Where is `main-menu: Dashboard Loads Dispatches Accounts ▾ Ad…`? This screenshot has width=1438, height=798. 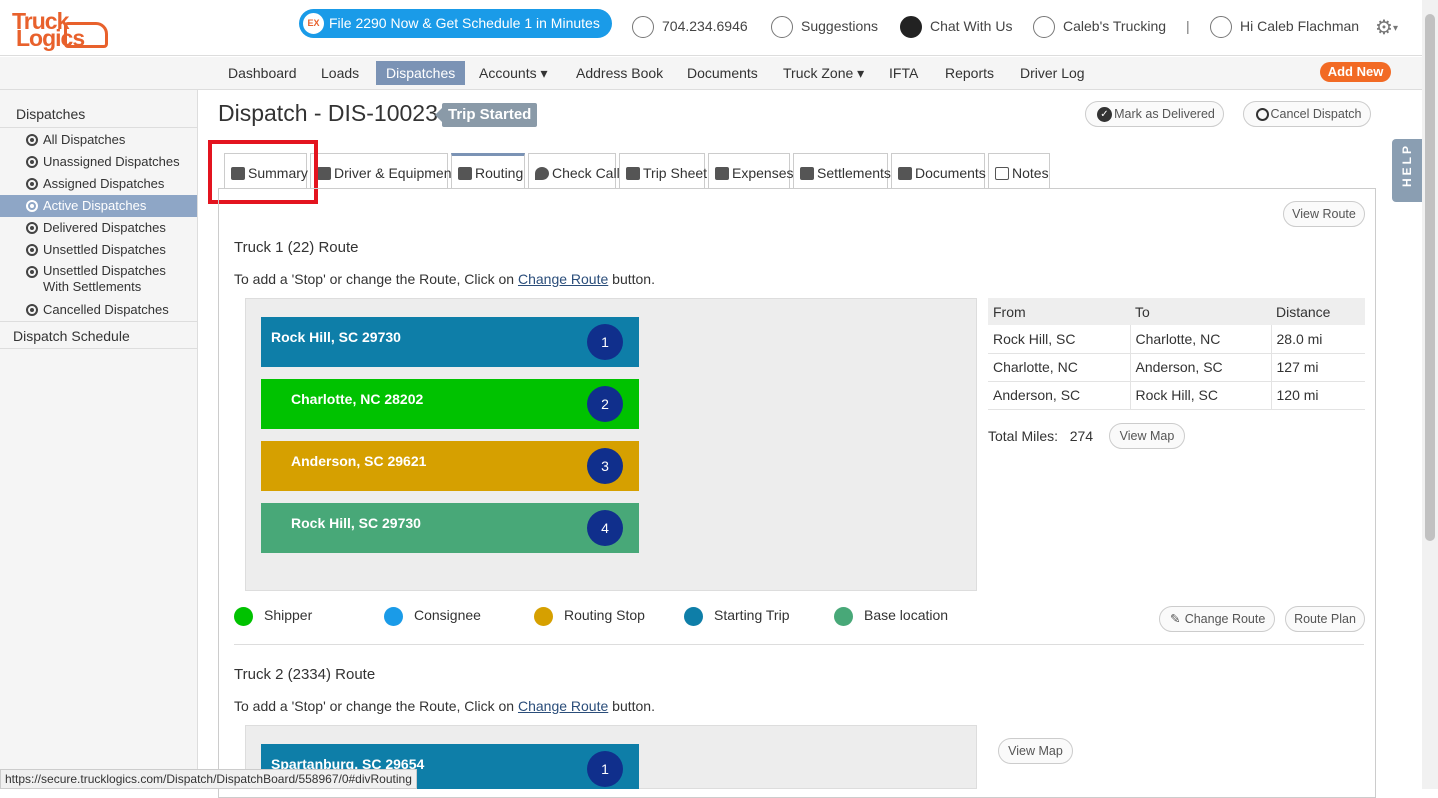 main-menu: Dashboard Loads Dispatches Accounts ▾ Ad… is located at coordinates (711, 73).